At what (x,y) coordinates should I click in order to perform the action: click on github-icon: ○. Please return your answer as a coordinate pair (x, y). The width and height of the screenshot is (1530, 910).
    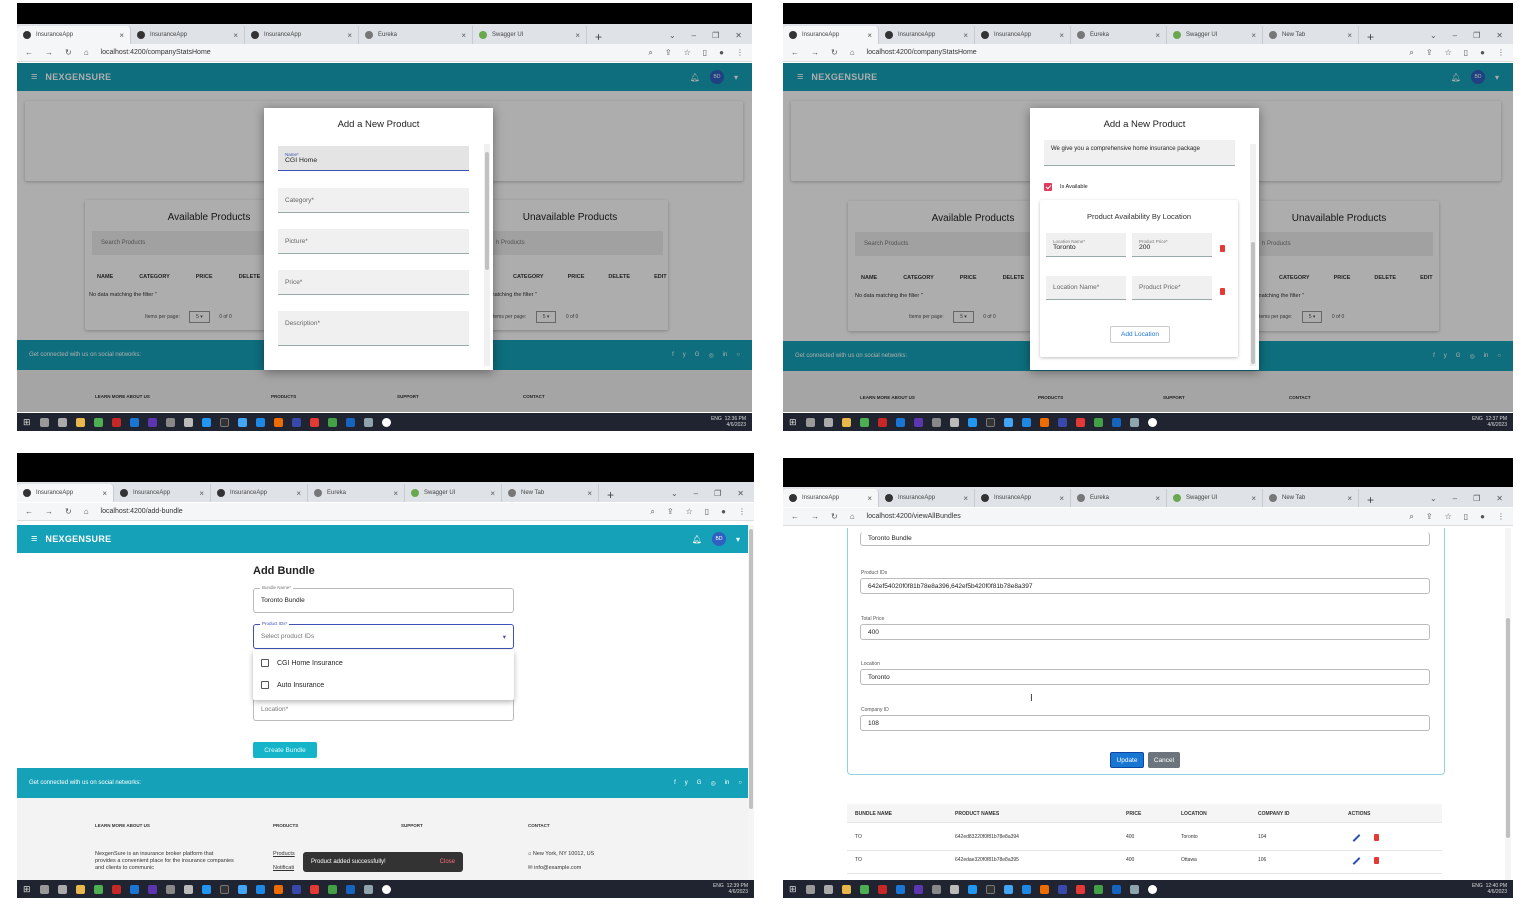
    Looking at the image, I should click on (740, 783).